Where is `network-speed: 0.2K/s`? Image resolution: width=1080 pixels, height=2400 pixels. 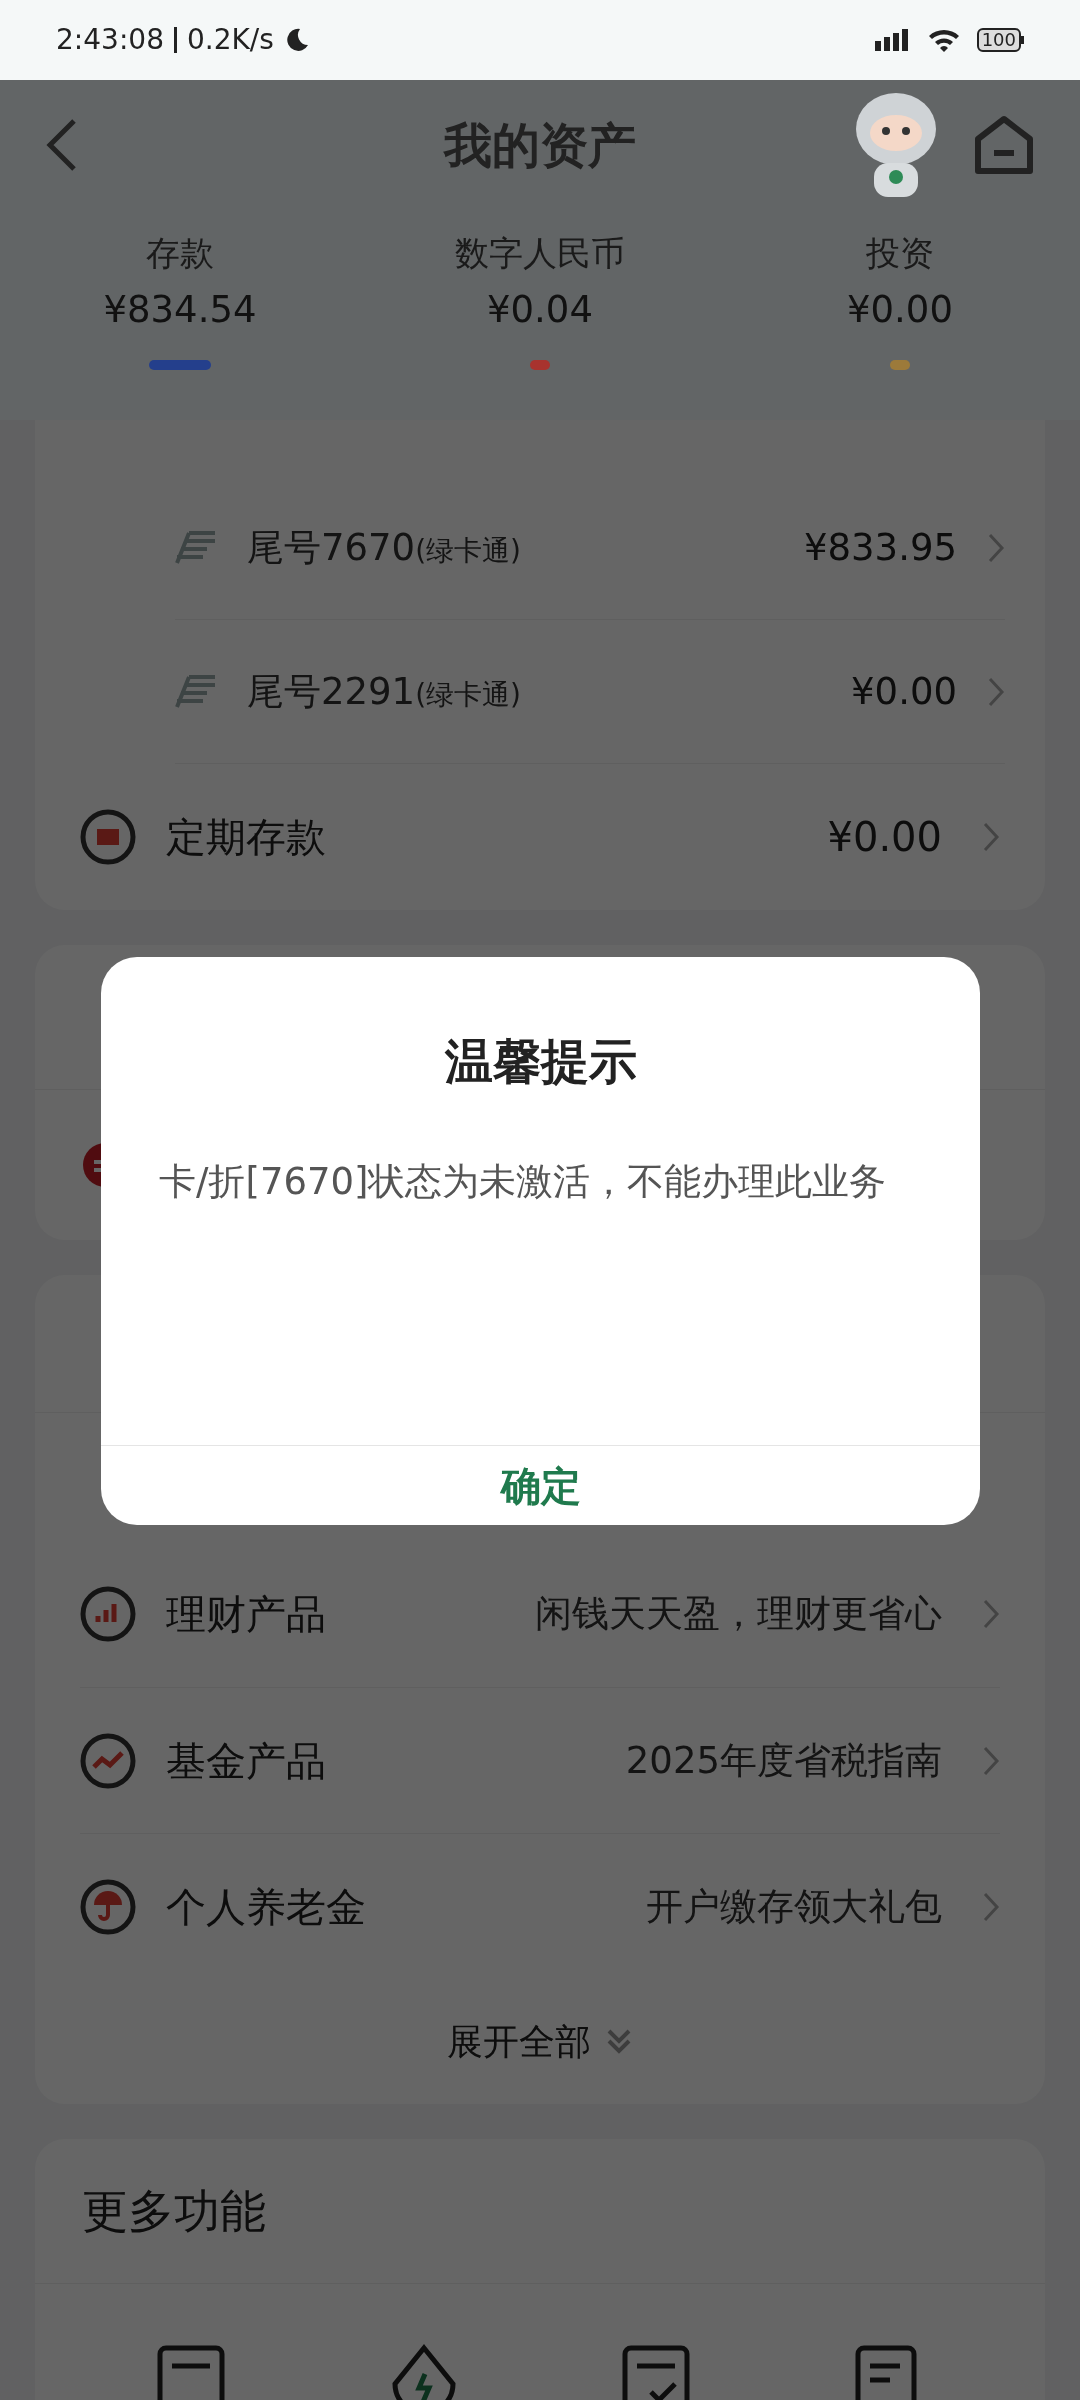 network-speed: 0.2K/s is located at coordinates (230, 40).